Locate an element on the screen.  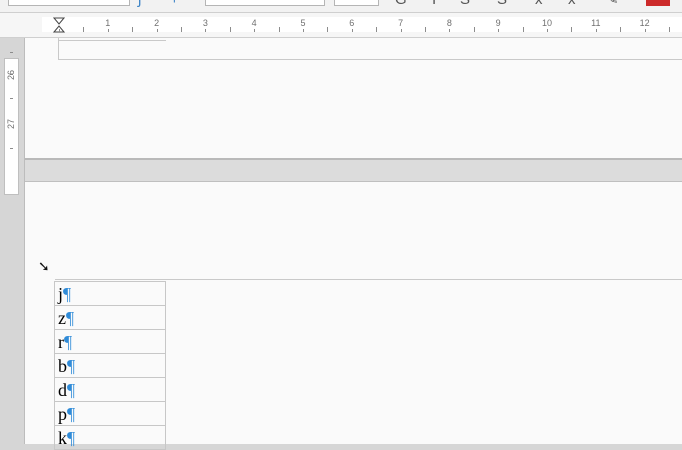
table-row: d¶ is located at coordinates (110, 389).